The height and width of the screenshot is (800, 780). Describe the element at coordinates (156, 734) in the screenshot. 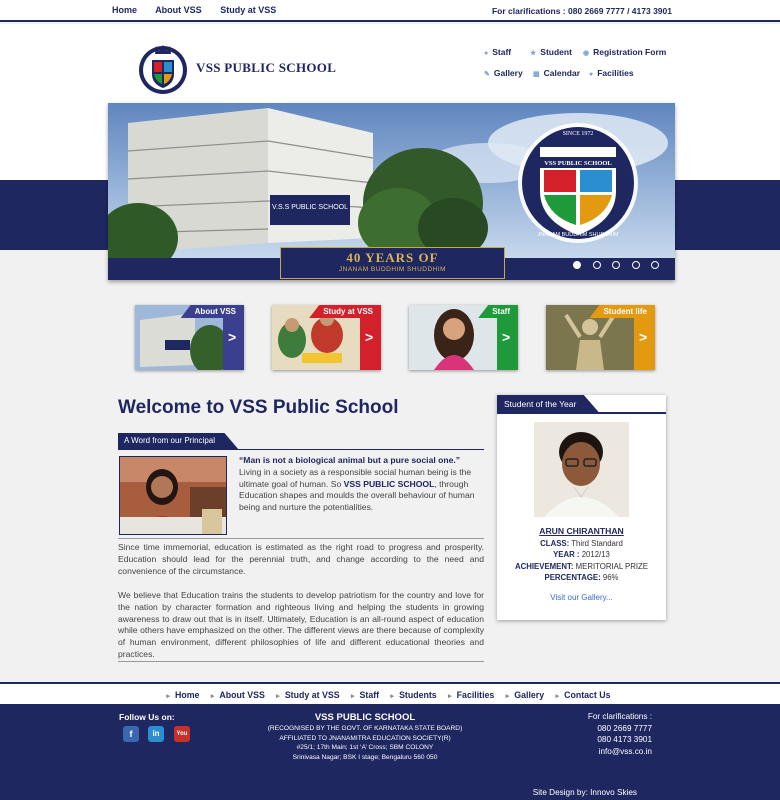

I see `linkedin-icon: in` at that location.